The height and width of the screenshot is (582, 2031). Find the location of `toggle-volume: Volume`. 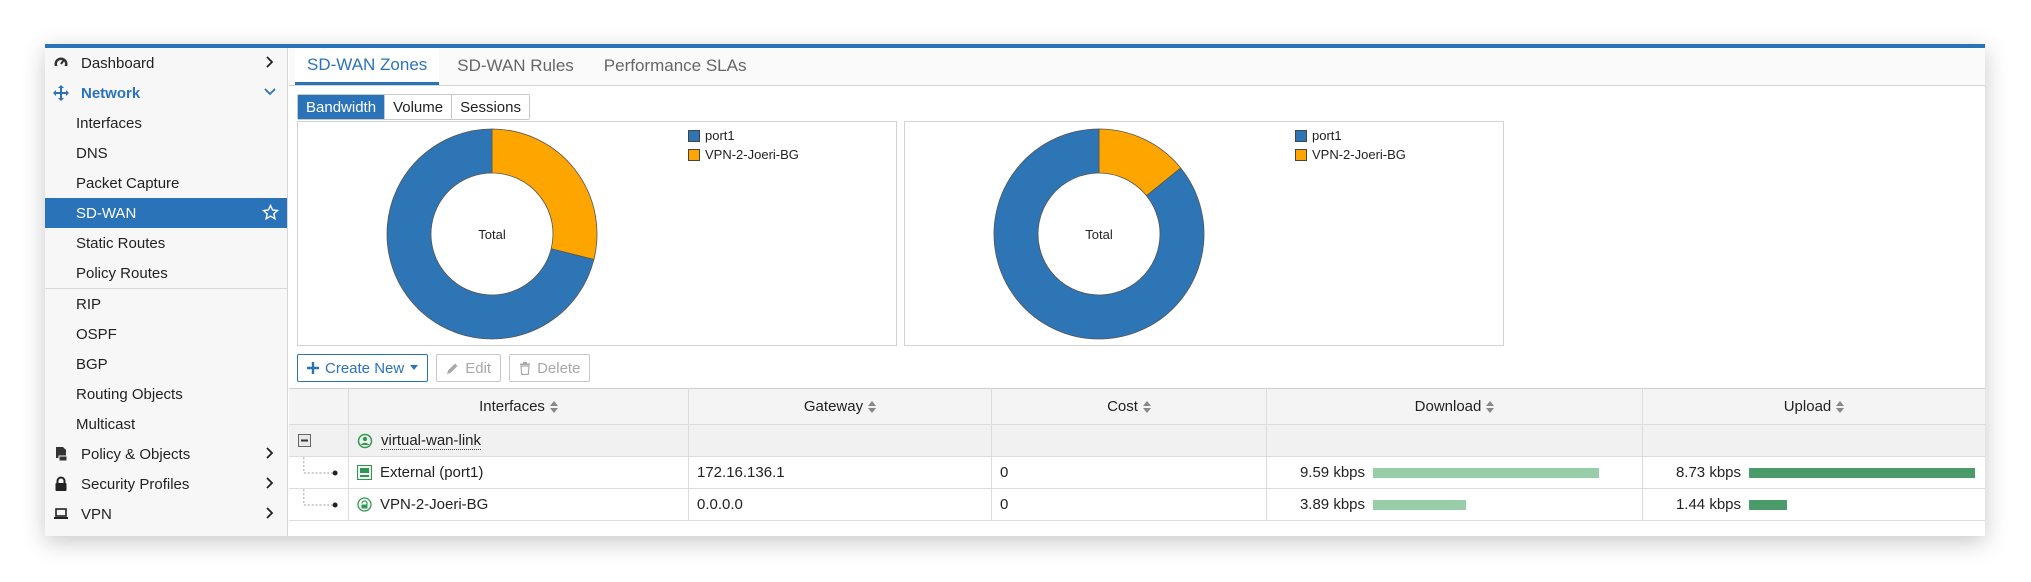

toggle-volume: Volume is located at coordinates (419, 107).